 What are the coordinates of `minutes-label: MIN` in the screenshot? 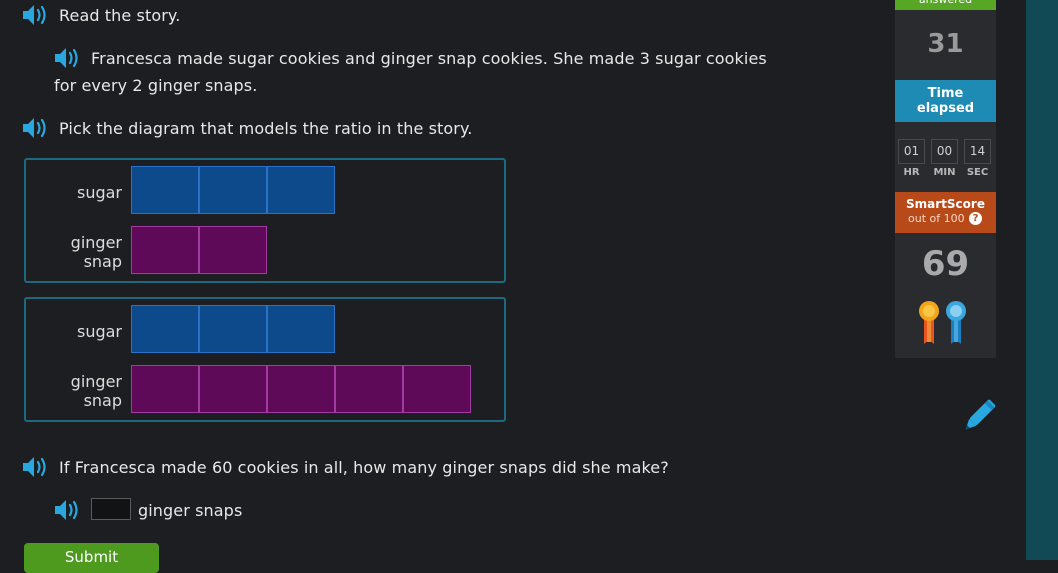 It's located at (944, 172).